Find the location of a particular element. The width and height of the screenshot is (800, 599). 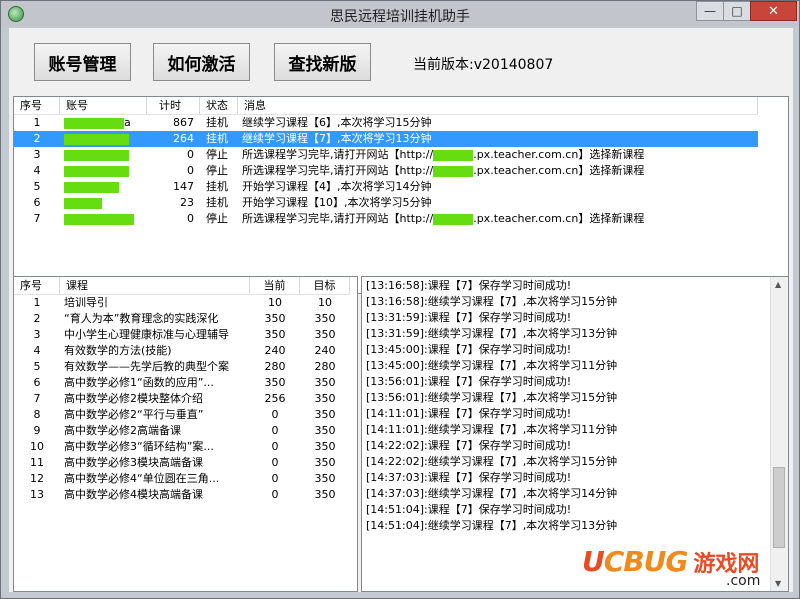

course-name: 高中数学必修3模块高端备课 is located at coordinates (133, 462).